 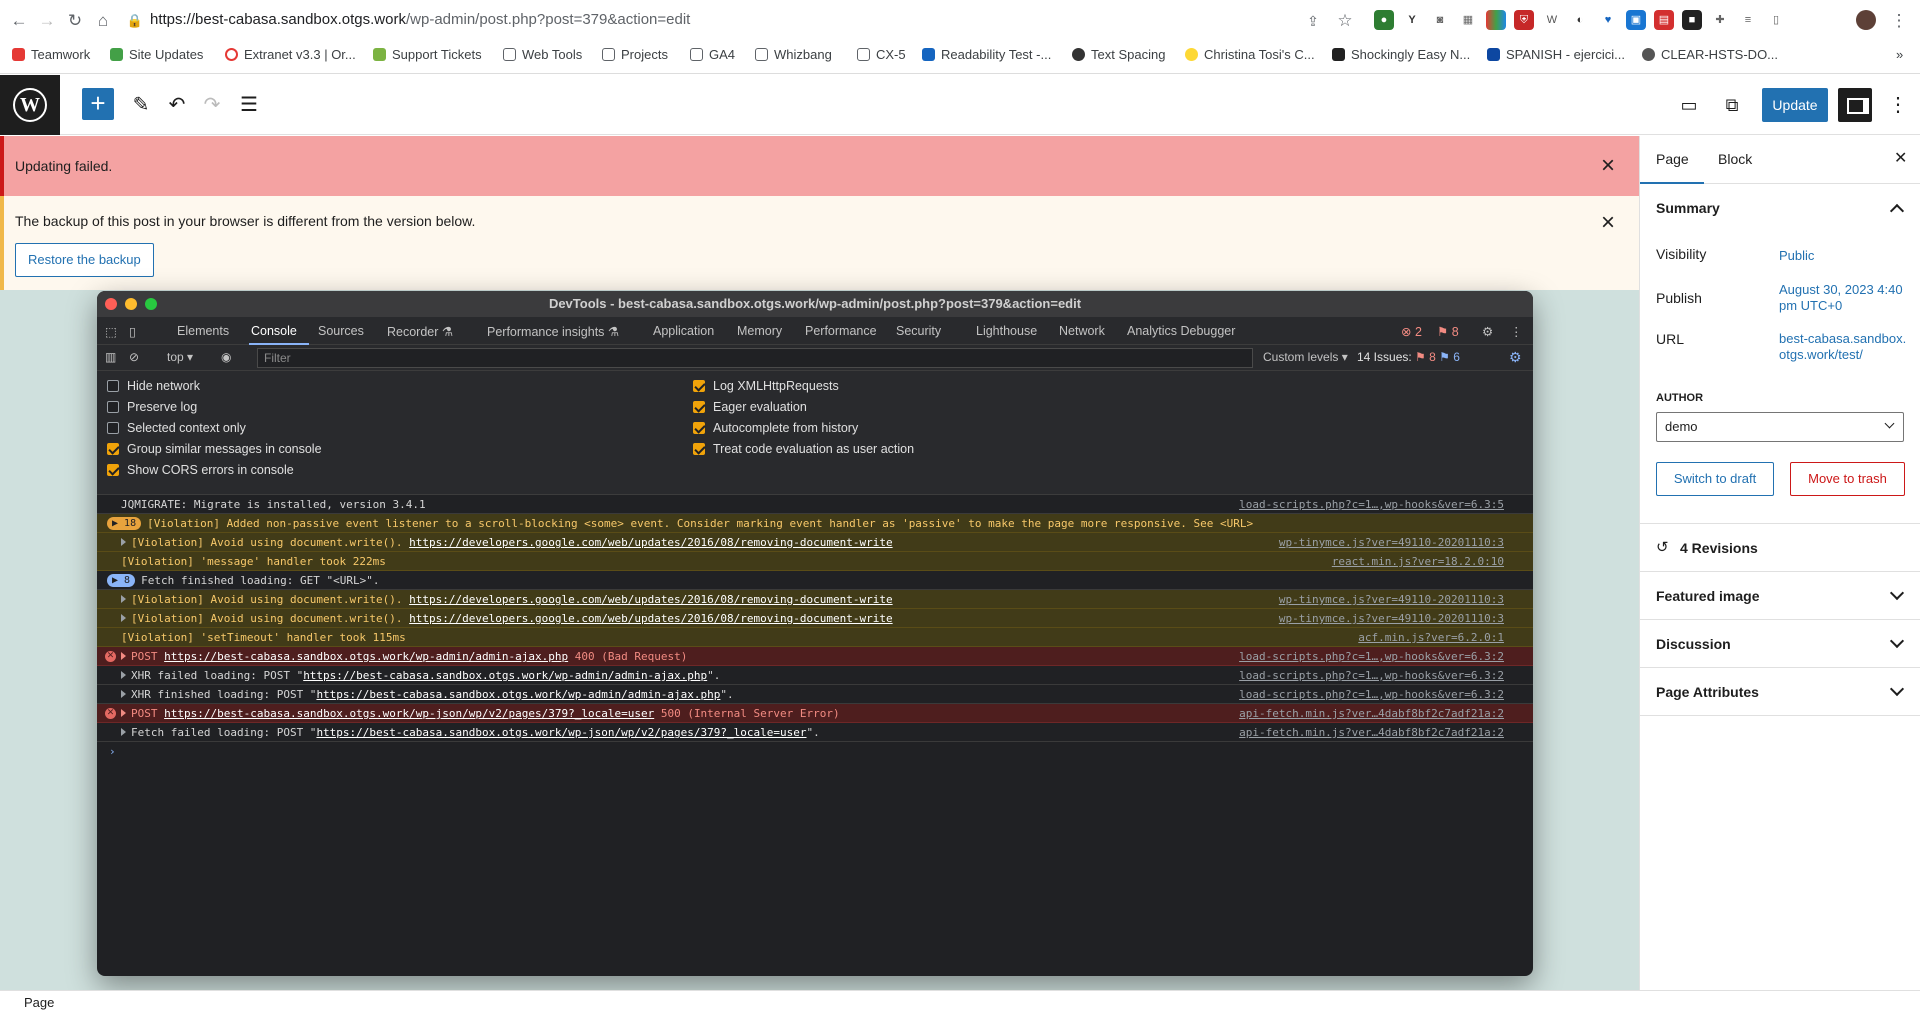 I want to click on publish-value: August 30, 2023 4:40 pm UTC+0, so click(x=1844, y=298).